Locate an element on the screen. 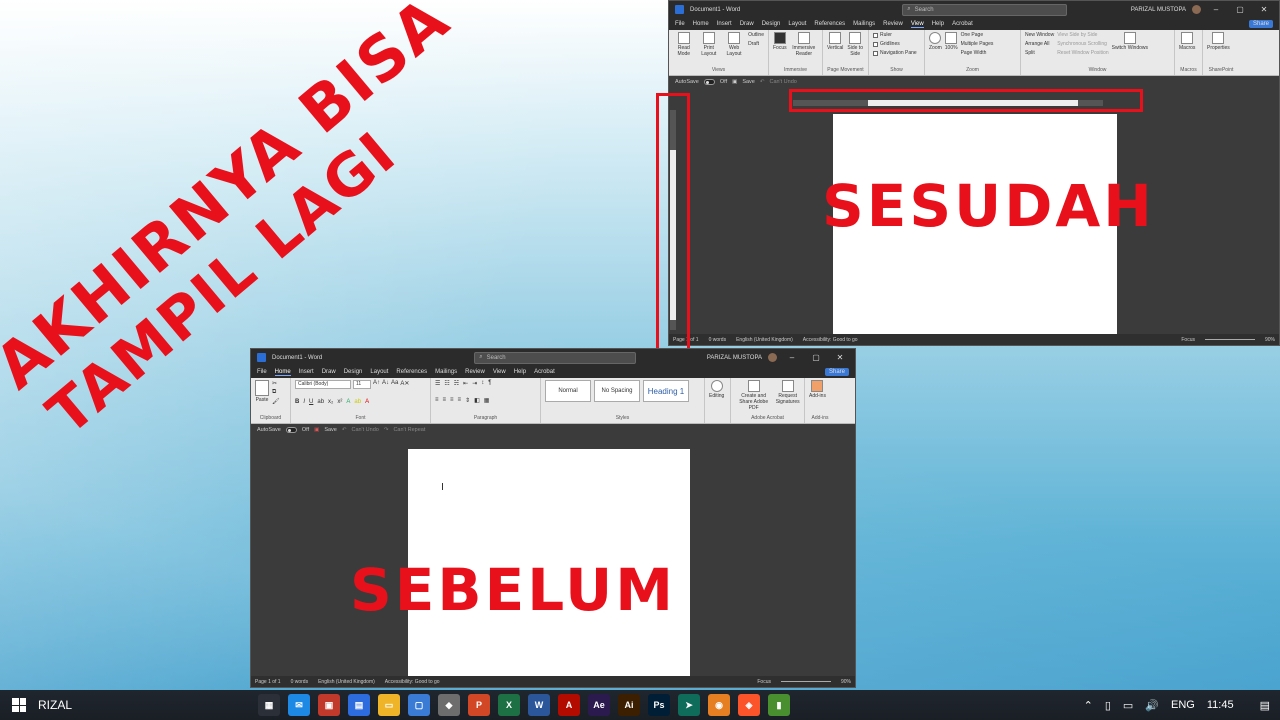  taskbar-app-mail-icon: ✉ is located at coordinates (299, 705).